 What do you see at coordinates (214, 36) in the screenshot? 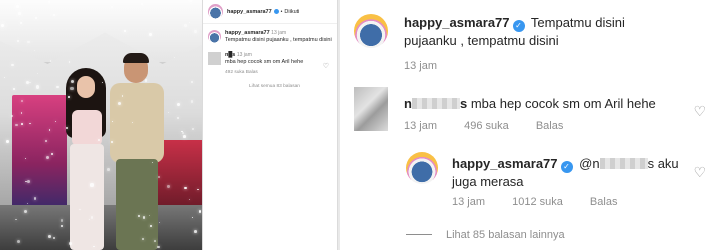
I see `caption-avatar` at bounding box center [214, 36].